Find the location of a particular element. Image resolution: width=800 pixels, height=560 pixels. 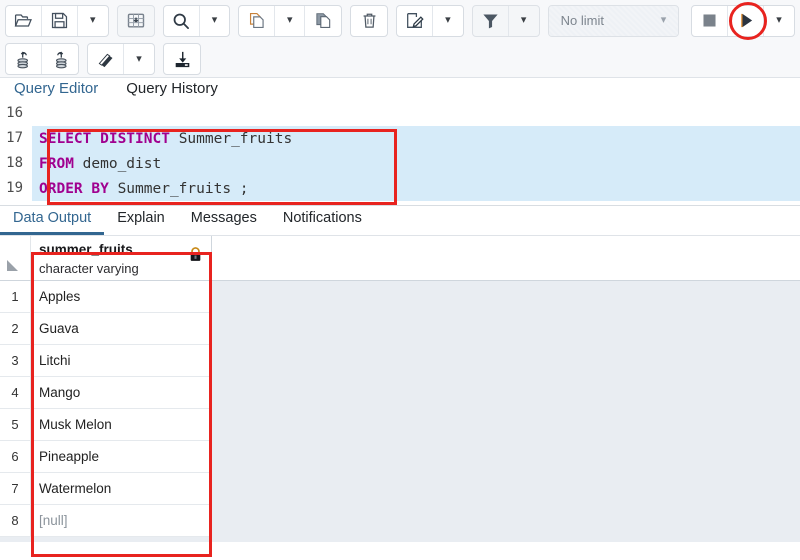

cell-summer-fruits: Mango is located at coordinates (121, 393).